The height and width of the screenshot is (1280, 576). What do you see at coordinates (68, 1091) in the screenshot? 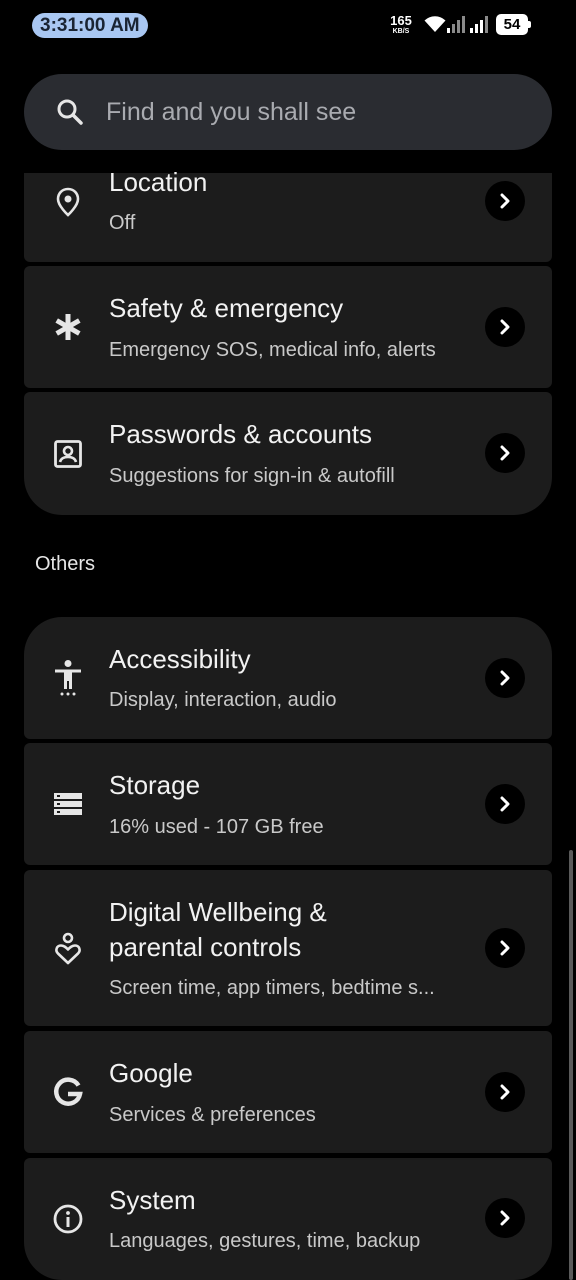
I see `google-g-icon` at bounding box center [68, 1091].